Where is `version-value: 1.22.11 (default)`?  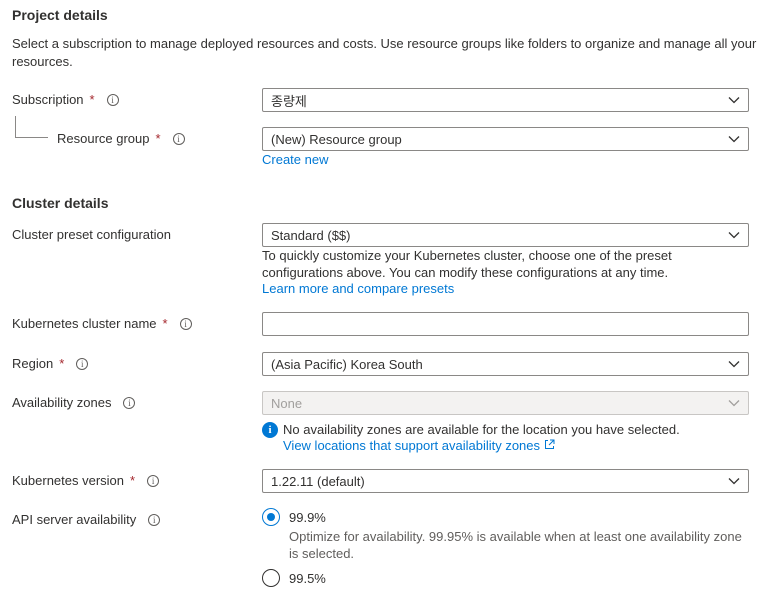
version-value: 1.22.11 (default) is located at coordinates (318, 481).